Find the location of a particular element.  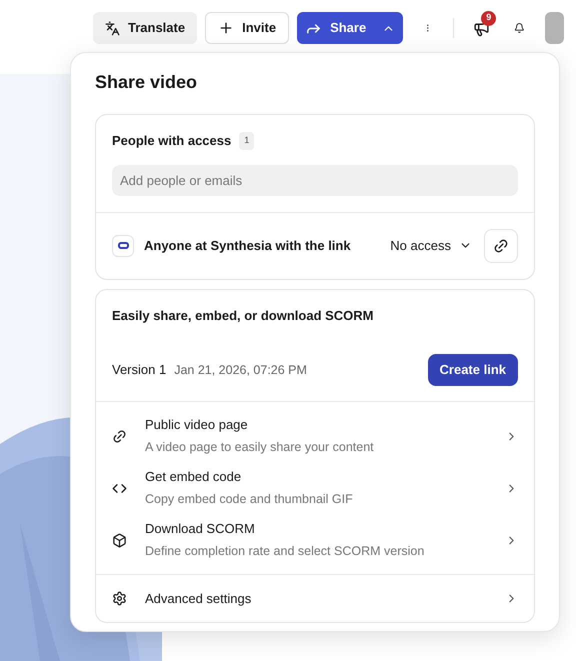

option-description: Define completion rate and select SCORM version is located at coordinates (285, 551).